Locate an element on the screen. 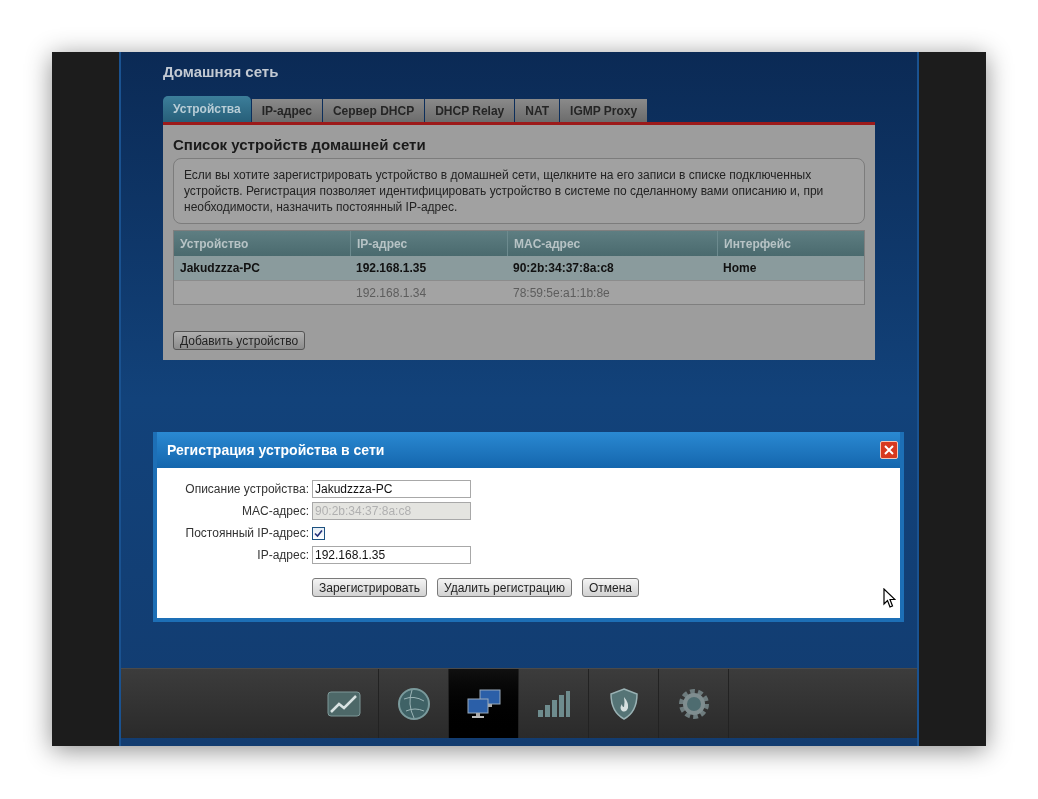 This screenshot has height=799, width=1038. close-button is located at coordinates (889, 450).